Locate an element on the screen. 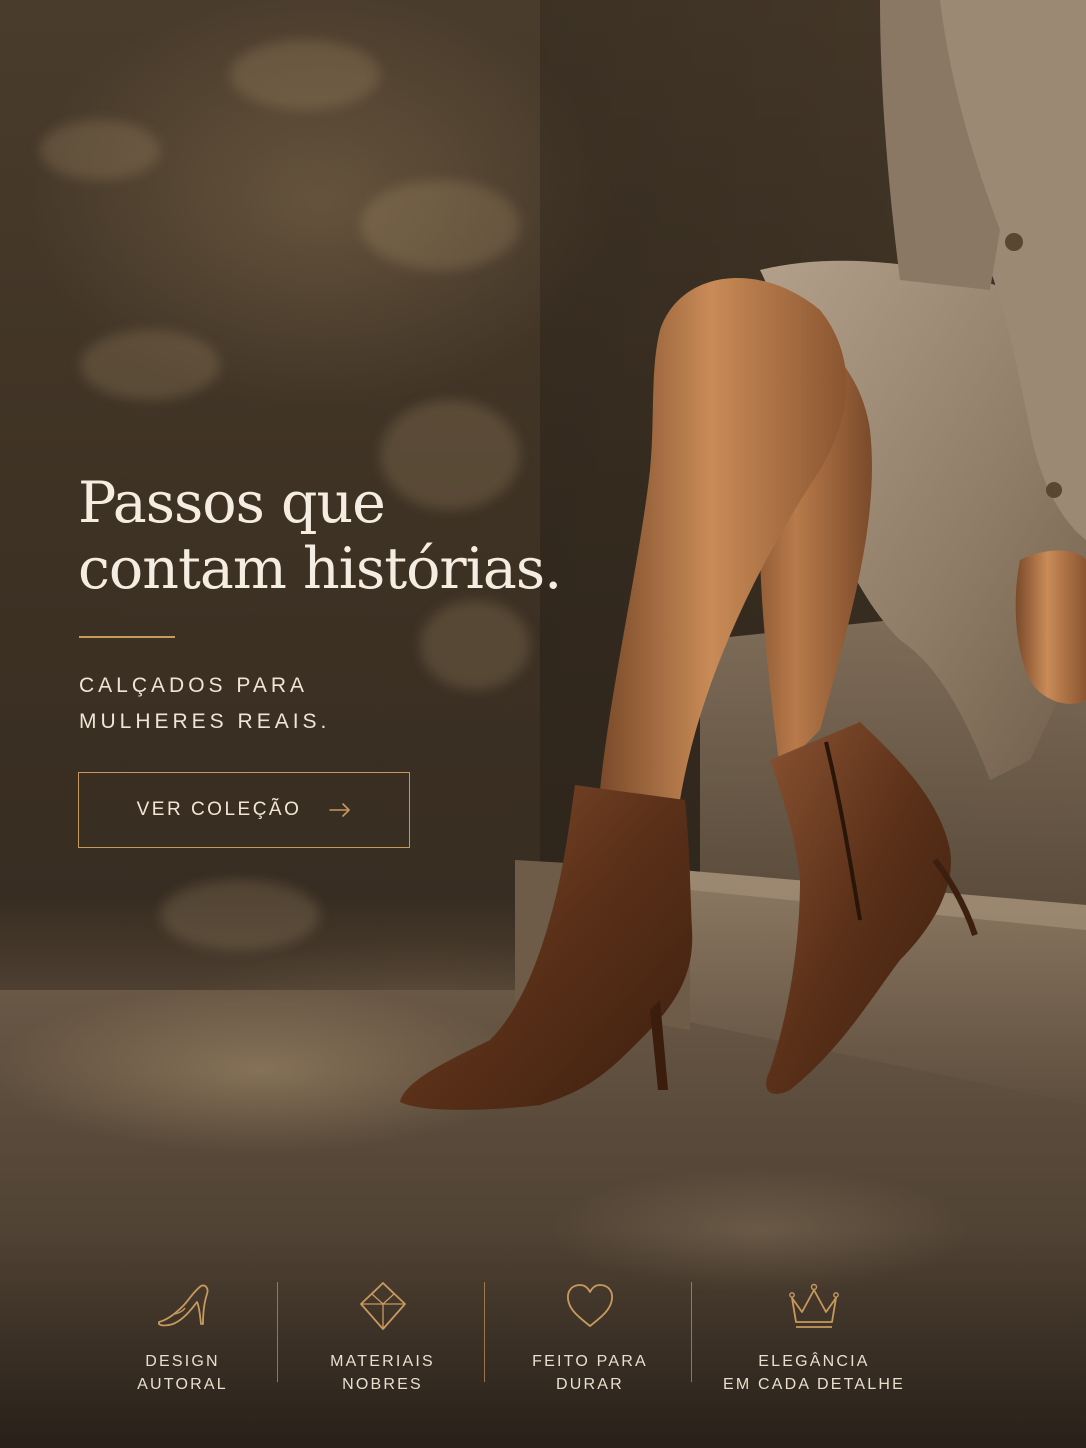 The width and height of the screenshot is (1086, 1448). feature-durability-line-2: DURAR is located at coordinates (590, 1384).